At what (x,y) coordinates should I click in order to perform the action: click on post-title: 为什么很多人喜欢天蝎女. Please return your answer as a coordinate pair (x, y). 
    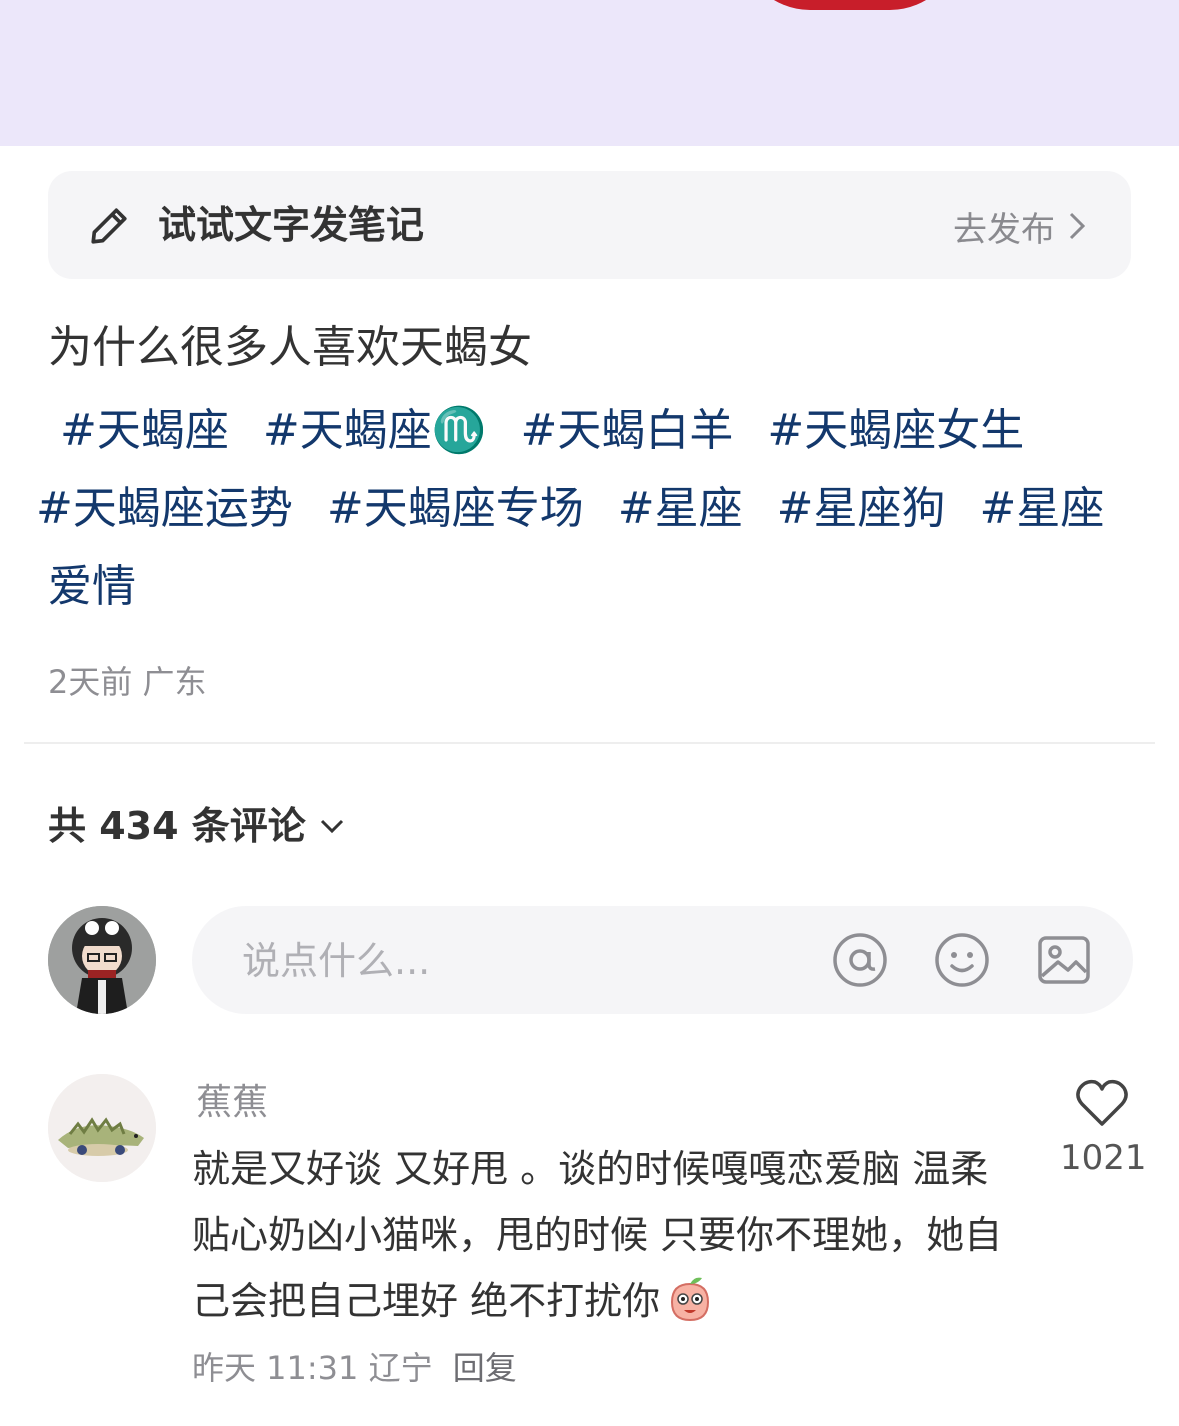
    Looking at the image, I should click on (290, 347).